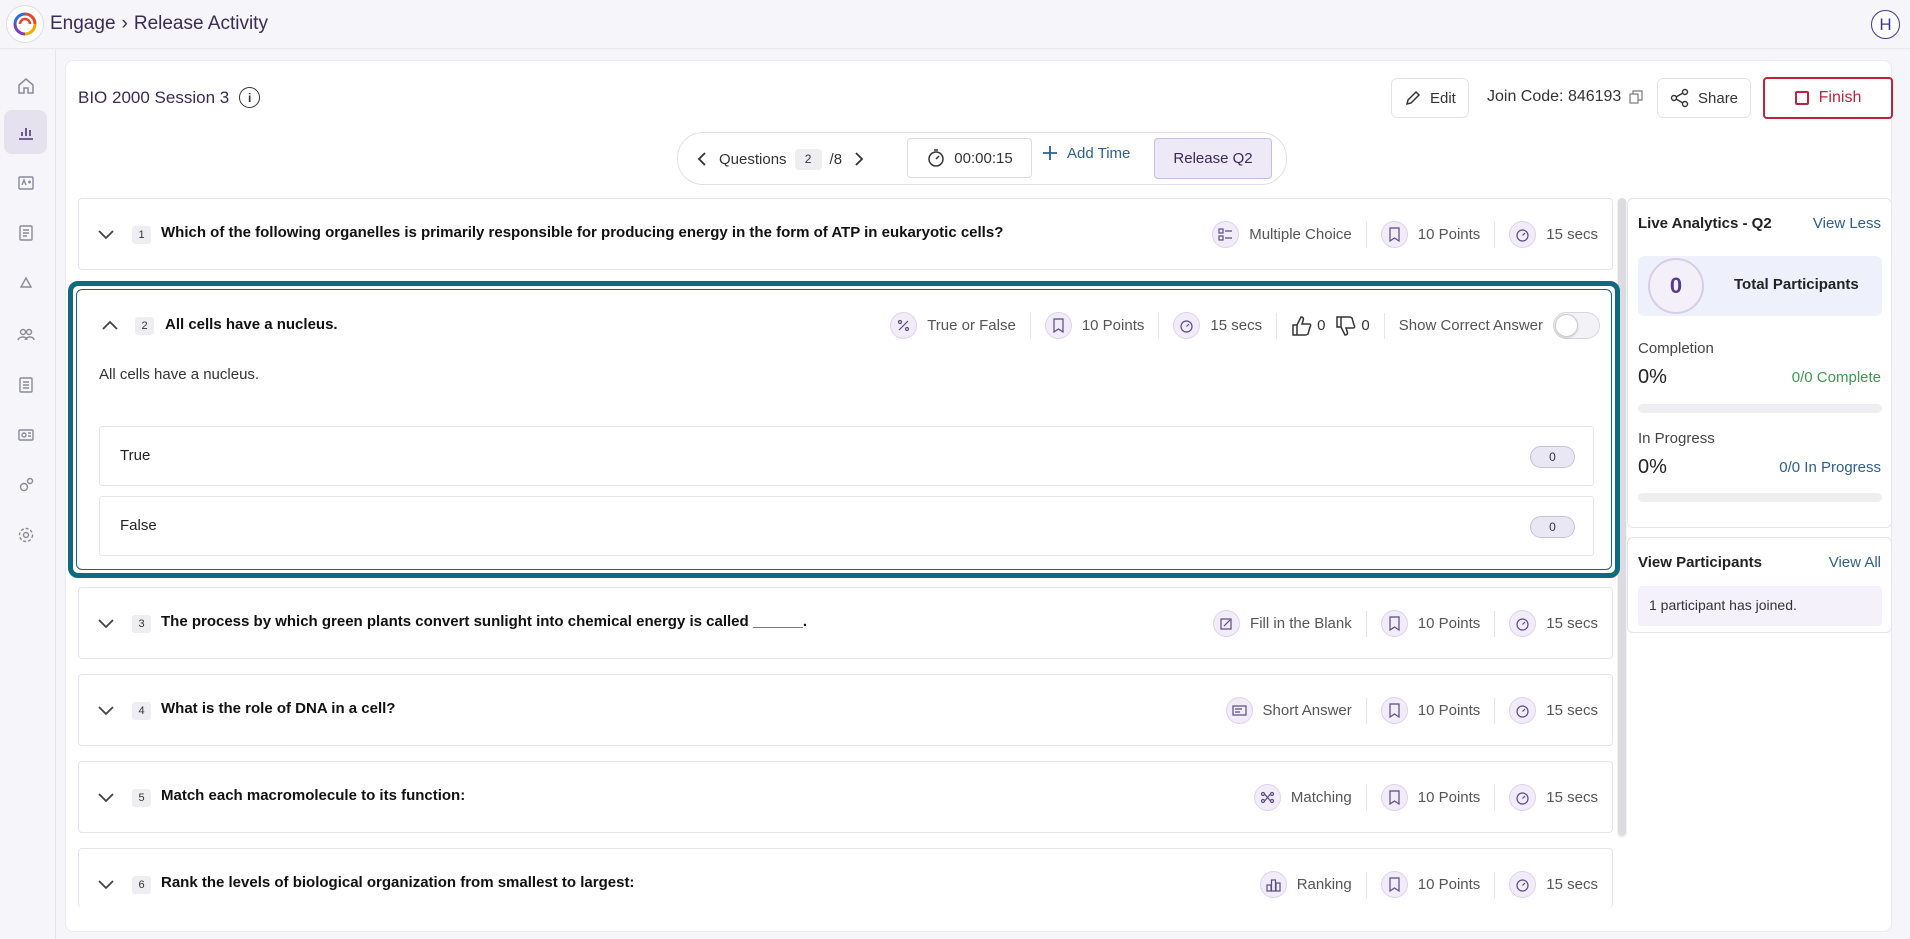 The height and width of the screenshot is (939, 1910). What do you see at coordinates (971, 325) in the screenshot?
I see `question-type: True or False` at bounding box center [971, 325].